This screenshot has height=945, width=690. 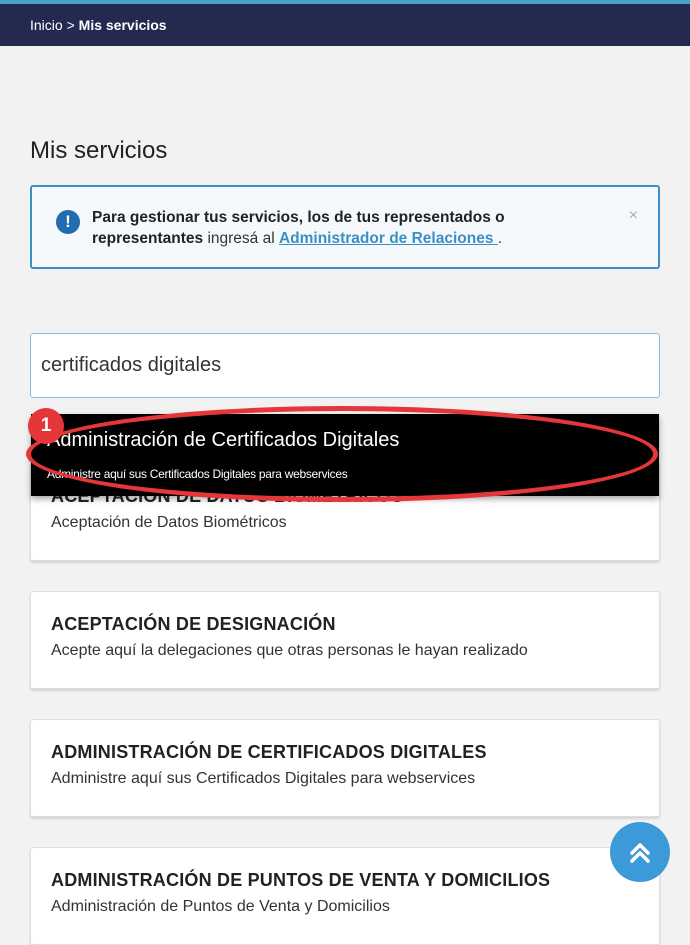 I want to click on step-badge: 1, so click(x=46, y=426).